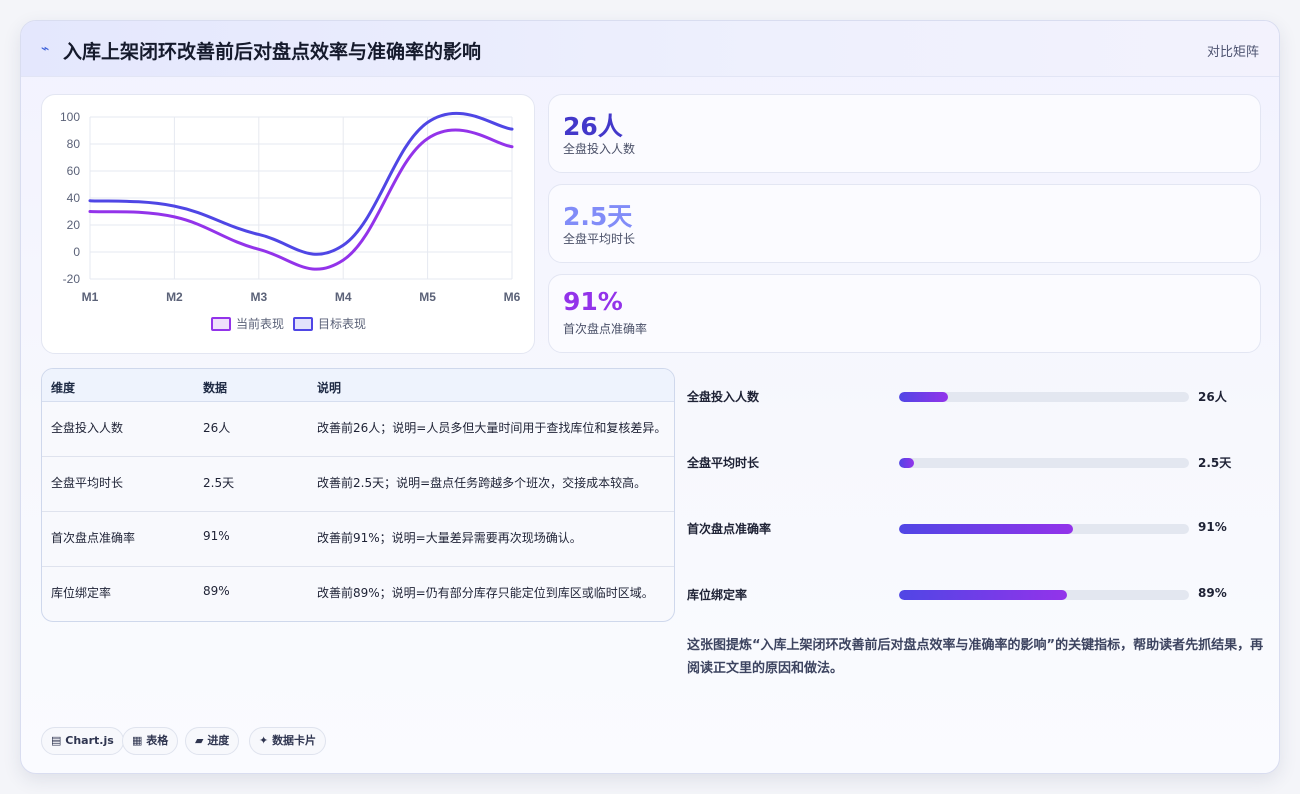 The height and width of the screenshot is (794, 1300). What do you see at coordinates (593, 126) in the screenshot?
I see `kpi-value: 26人` at bounding box center [593, 126].